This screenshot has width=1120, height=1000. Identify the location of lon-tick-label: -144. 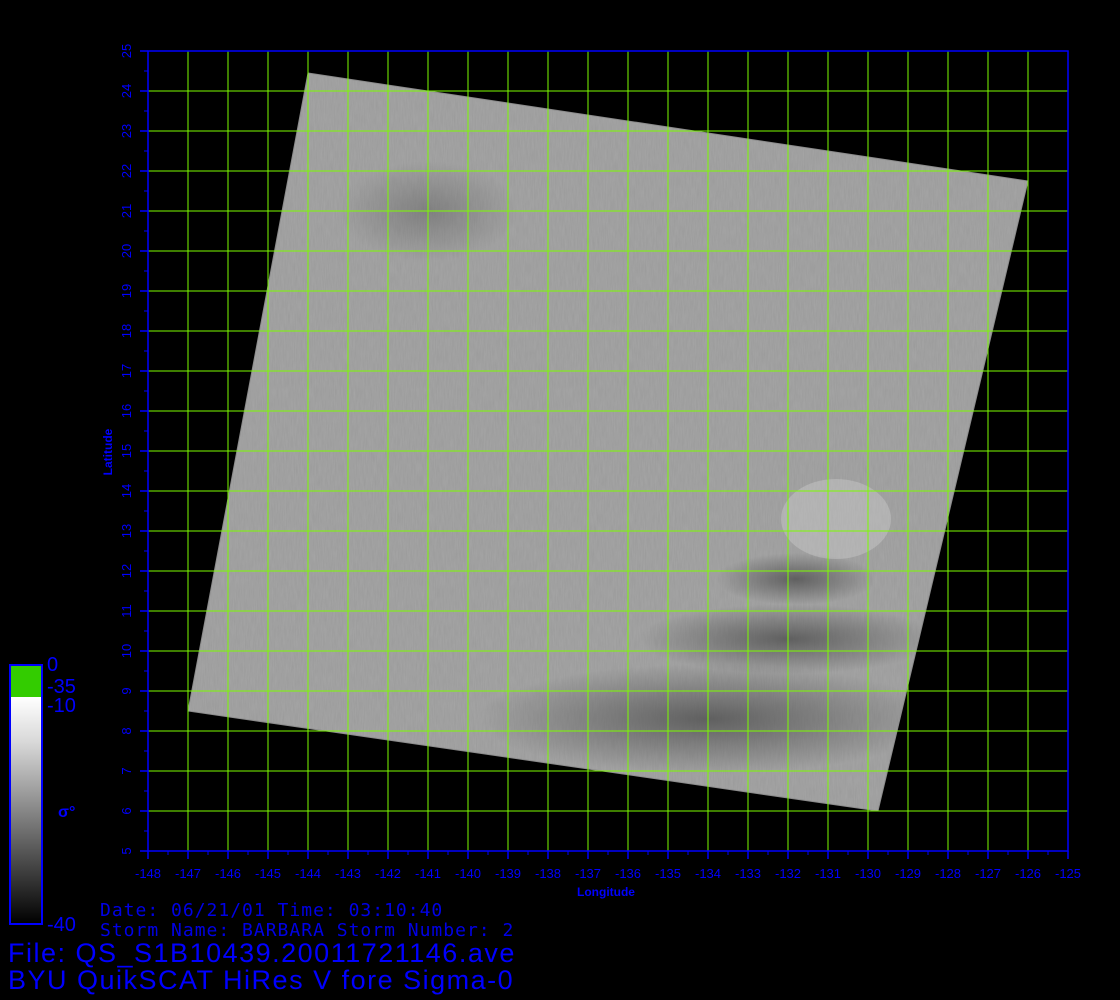
(308, 873).